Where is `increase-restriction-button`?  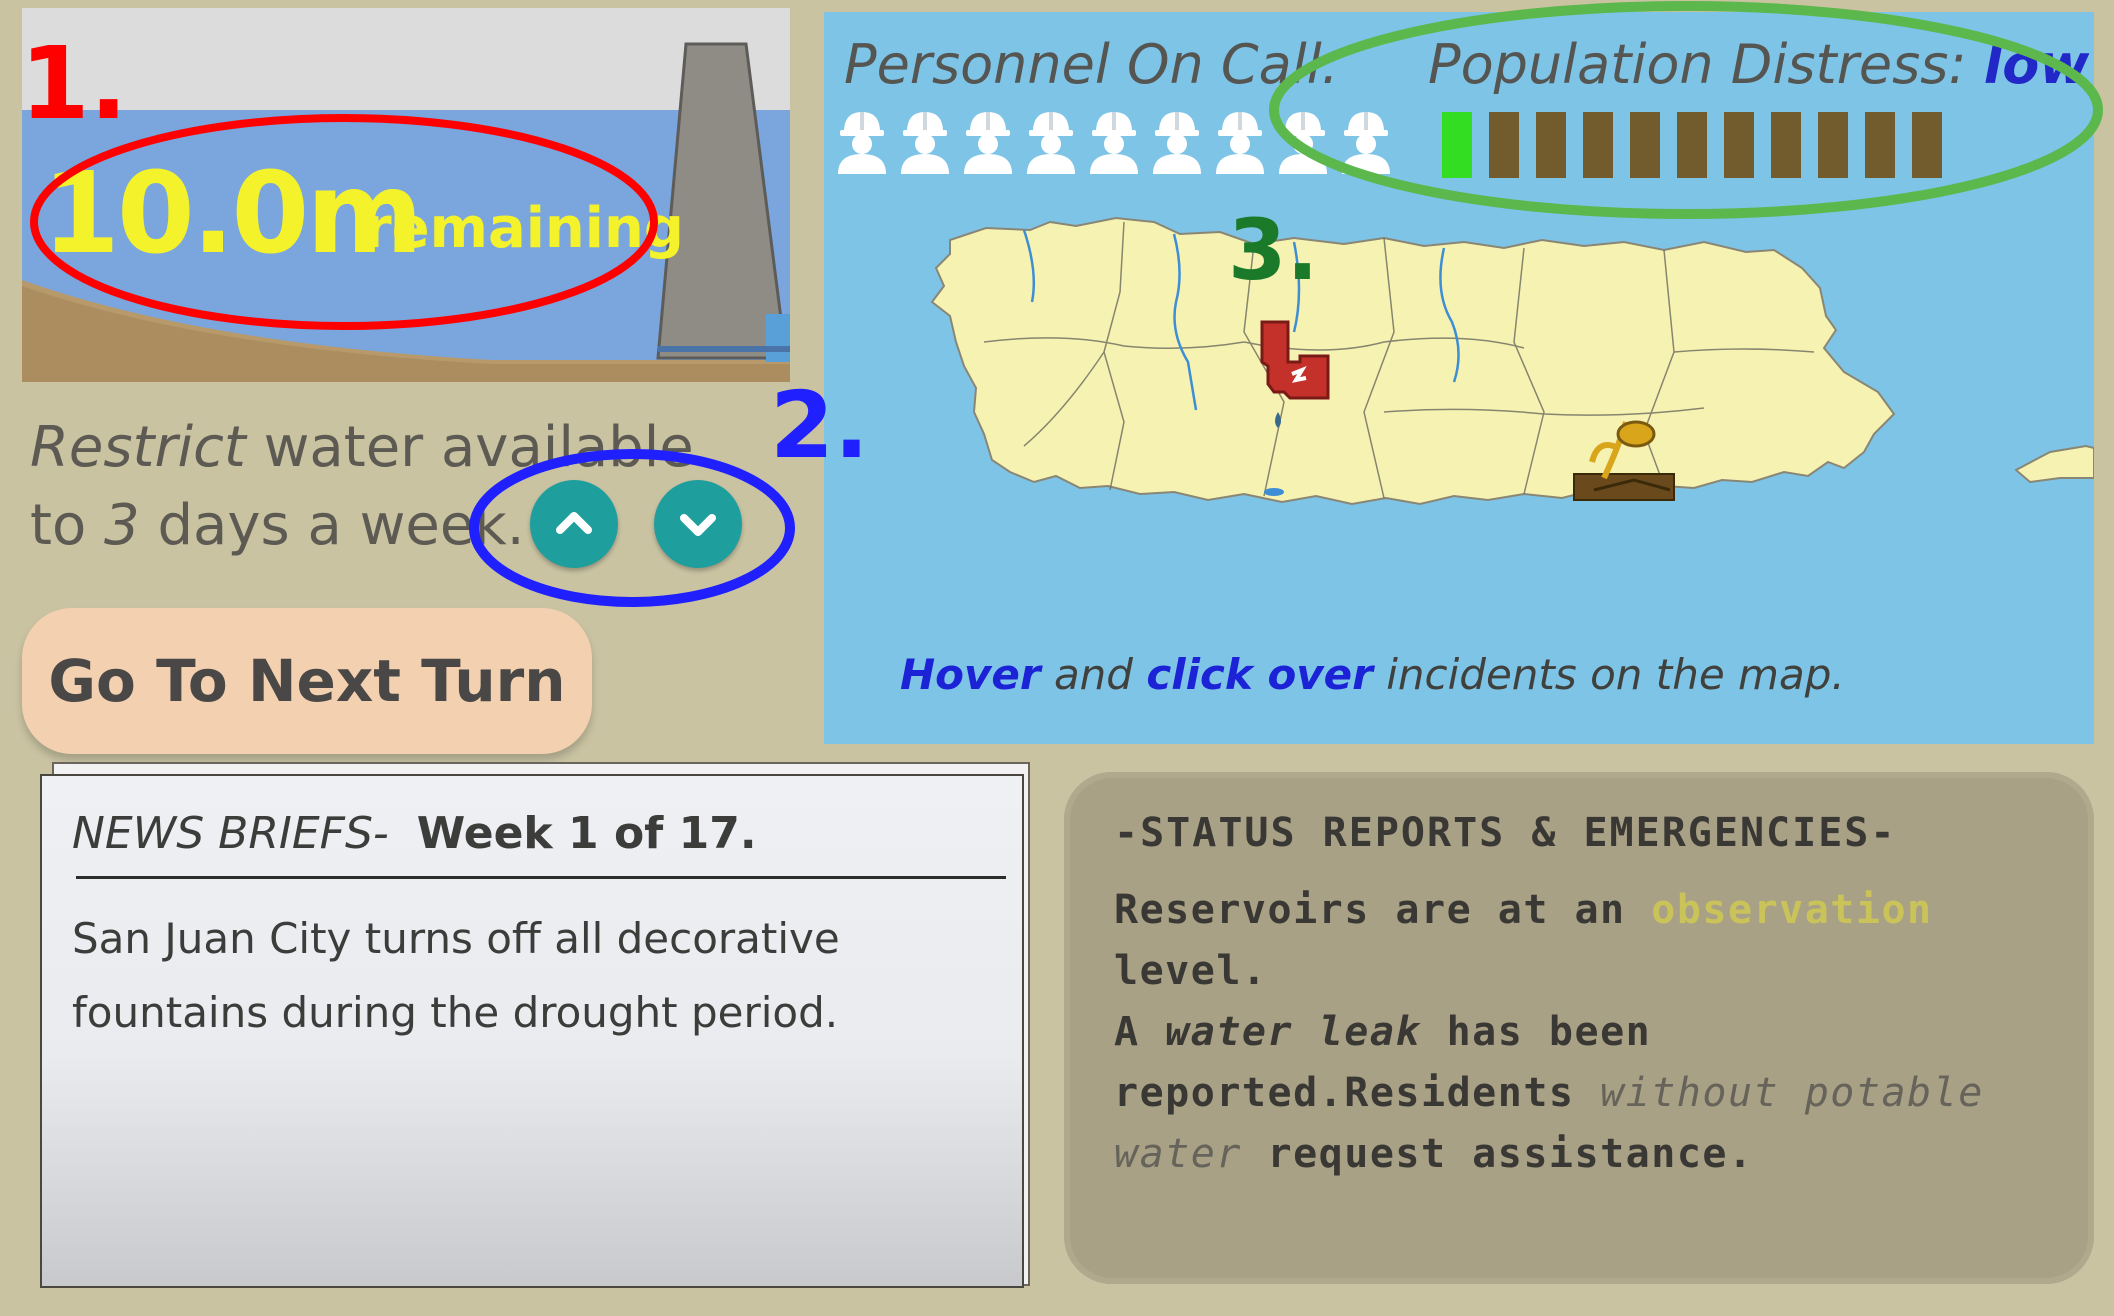
increase-restriction-button is located at coordinates (574, 524).